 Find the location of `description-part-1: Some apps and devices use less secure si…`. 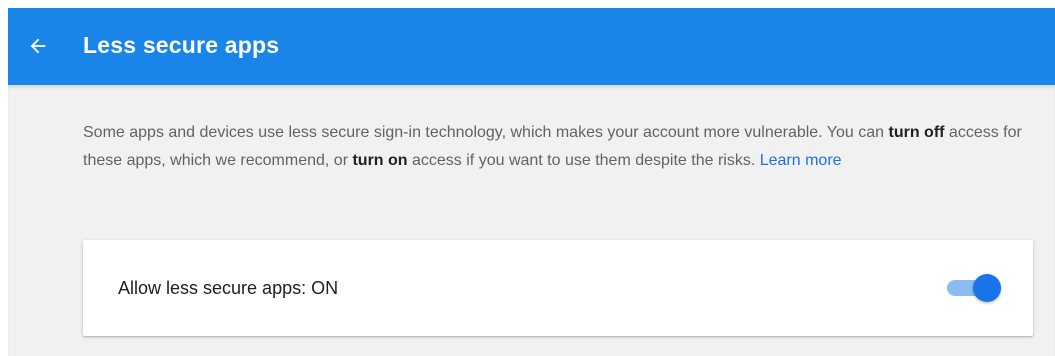

description-part-1: Some apps and devices use less secure si… is located at coordinates (486, 132).